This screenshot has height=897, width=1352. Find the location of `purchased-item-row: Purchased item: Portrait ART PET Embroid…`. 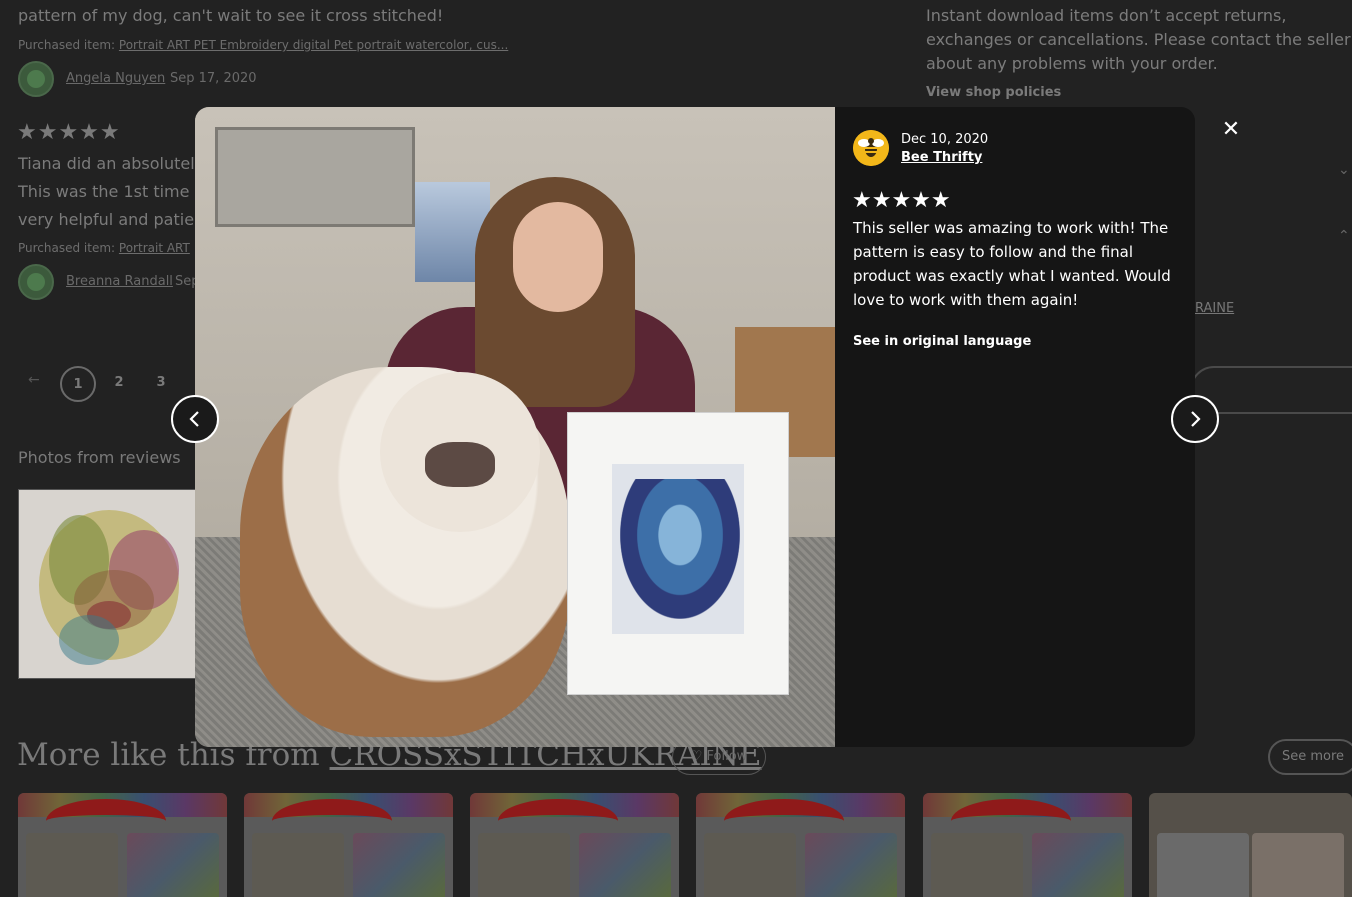

purchased-item-row: Purchased item: Portrait ART PET Embroid… is located at coordinates (263, 45).